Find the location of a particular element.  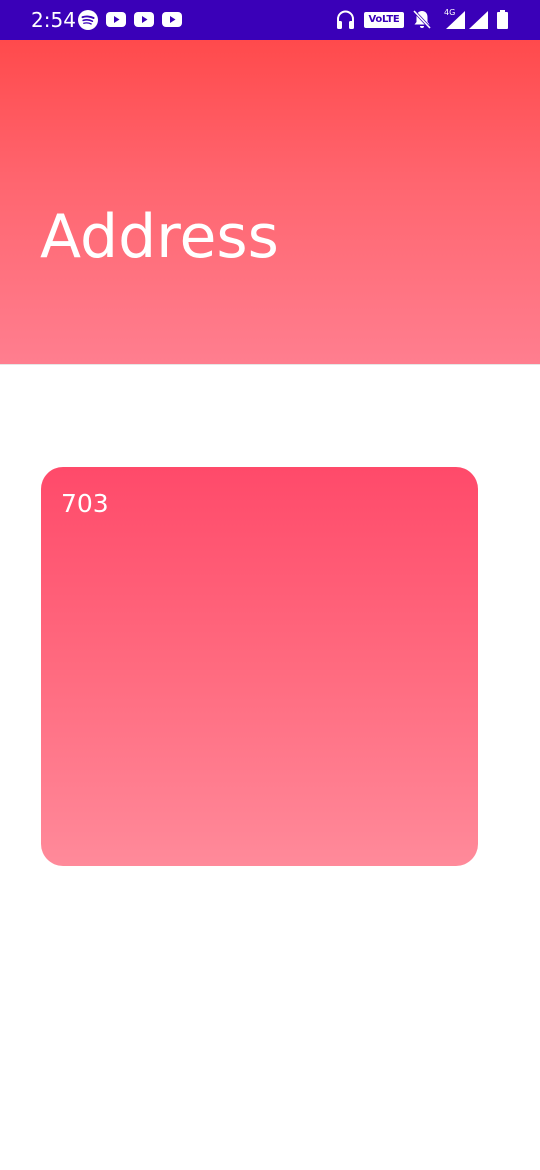

mute-icon is located at coordinates (422, 19).